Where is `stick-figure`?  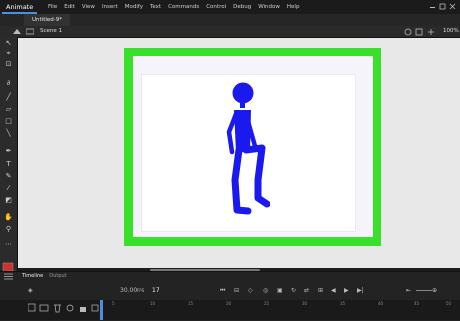
stick-figure is located at coordinates (240, 150).